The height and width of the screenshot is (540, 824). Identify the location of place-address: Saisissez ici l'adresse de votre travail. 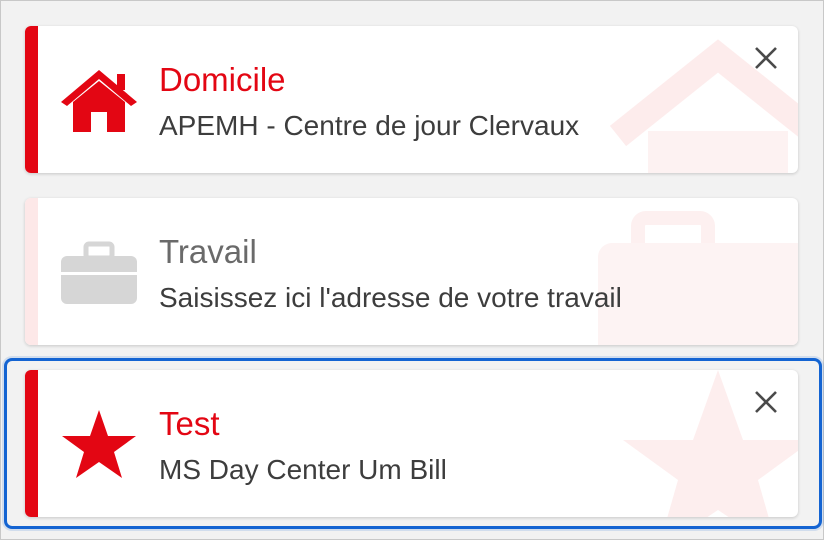
(390, 297).